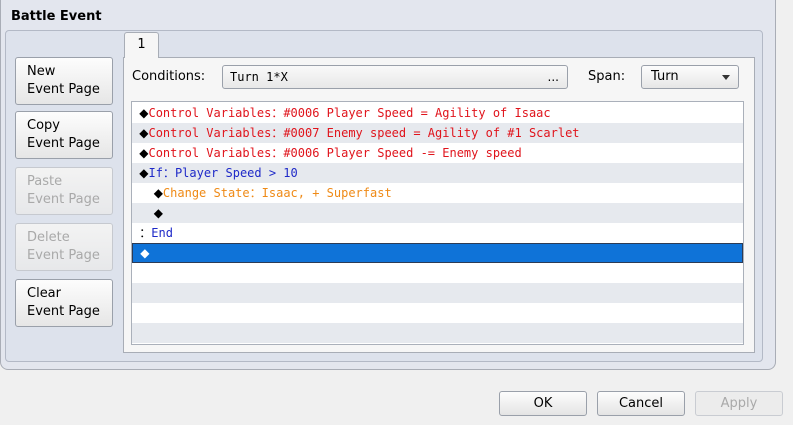 The image size is (793, 425). I want to click on span-select: Turn, so click(690, 77).